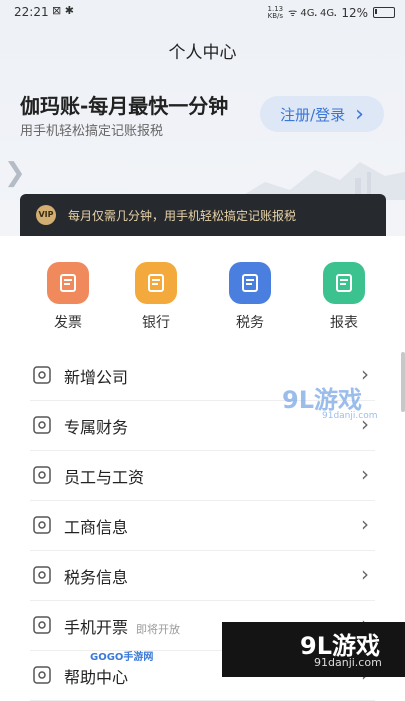 This screenshot has width=405, height=701. Describe the element at coordinates (42, 575) in the screenshot. I see `tax-info-icon` at that location.